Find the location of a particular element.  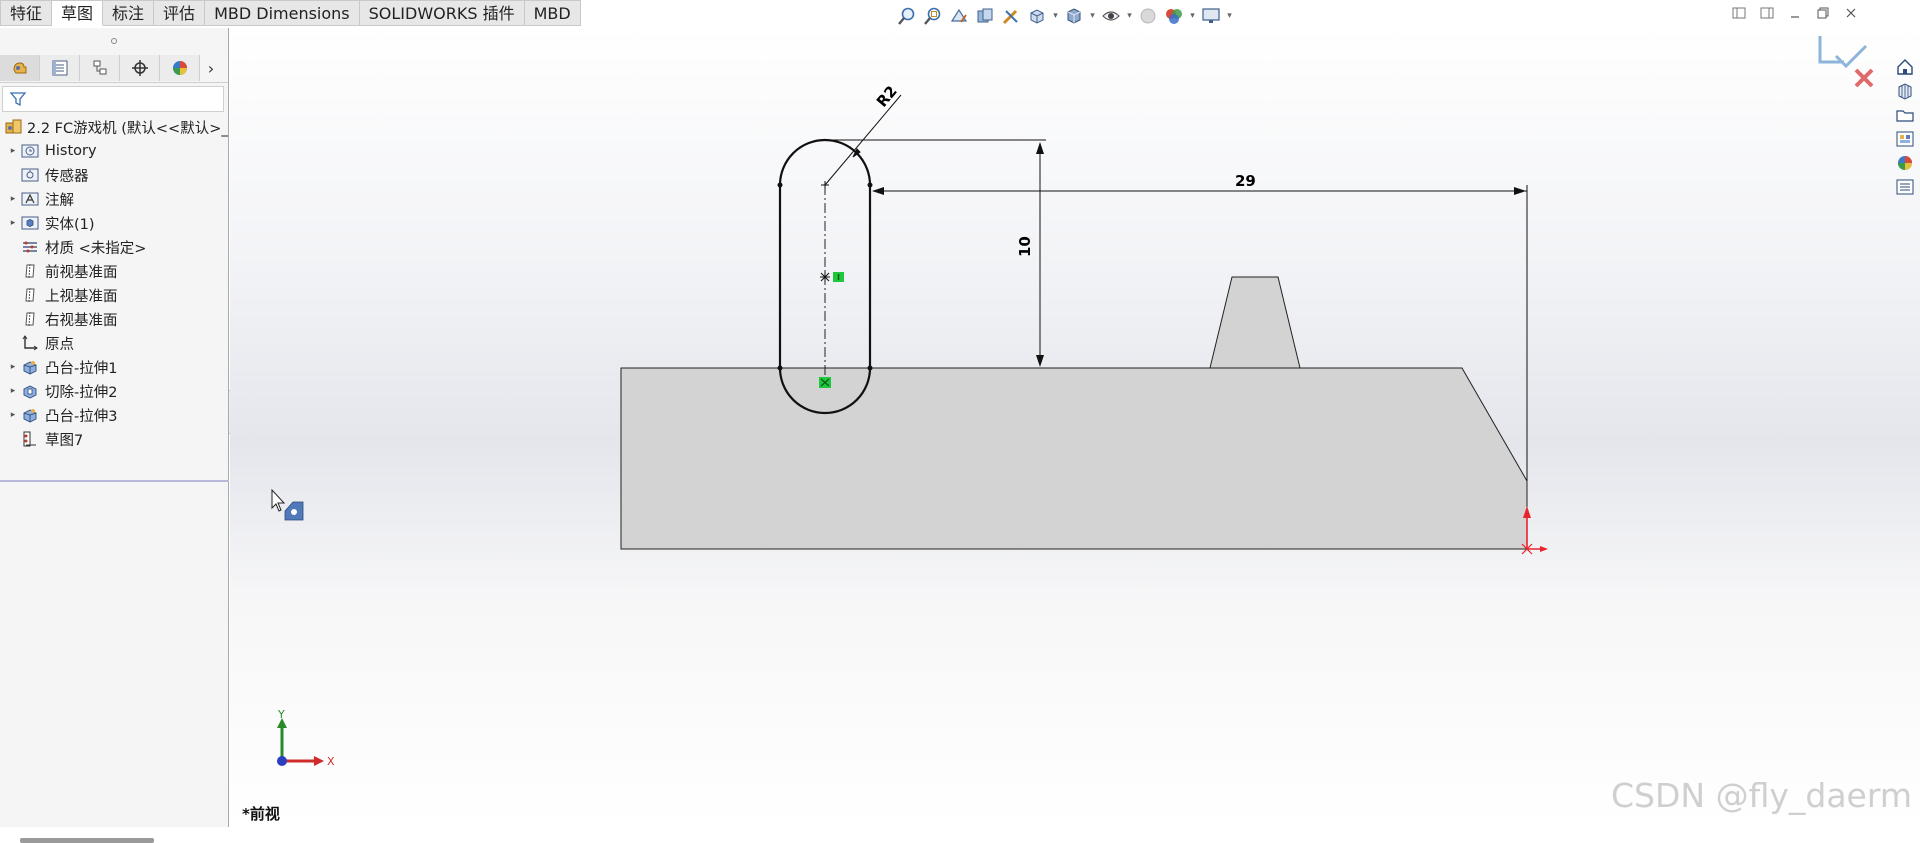

display-manager-icon is located at coordinates (180, 68).